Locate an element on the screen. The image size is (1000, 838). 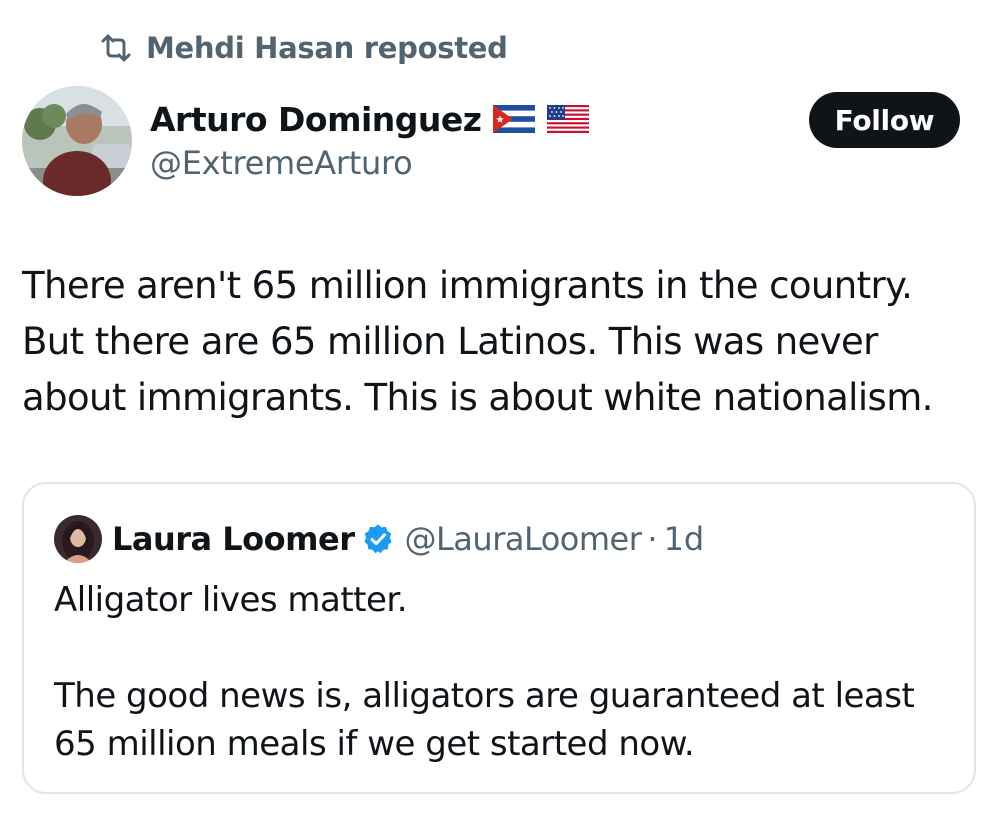
usa-flag-icon is located at coordinates (568, 119).